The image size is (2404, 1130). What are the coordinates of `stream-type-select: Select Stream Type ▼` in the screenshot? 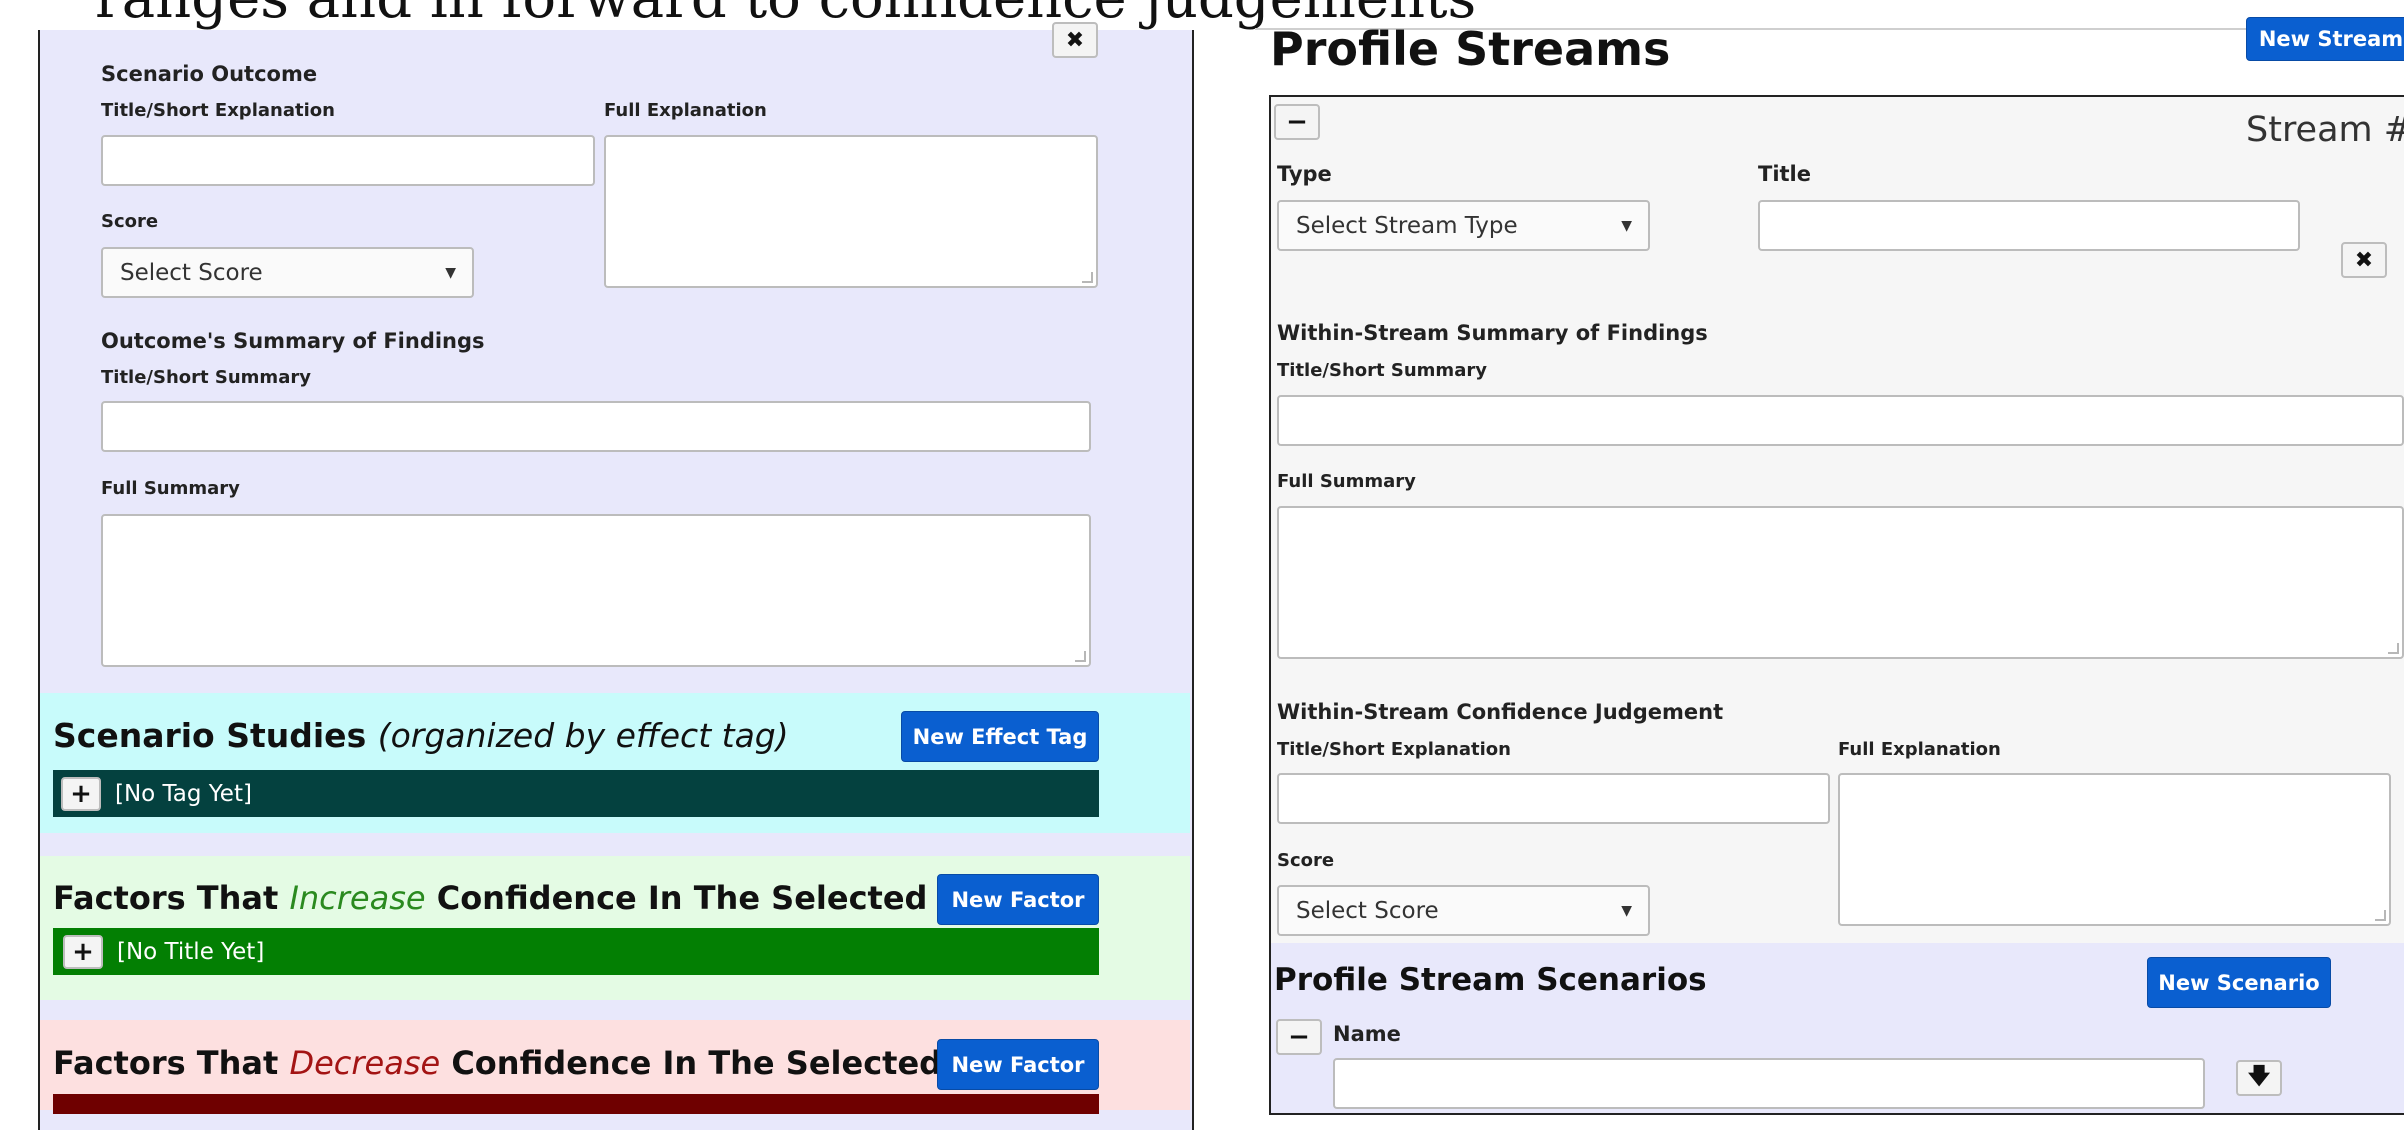 It's located at (1463, 225).